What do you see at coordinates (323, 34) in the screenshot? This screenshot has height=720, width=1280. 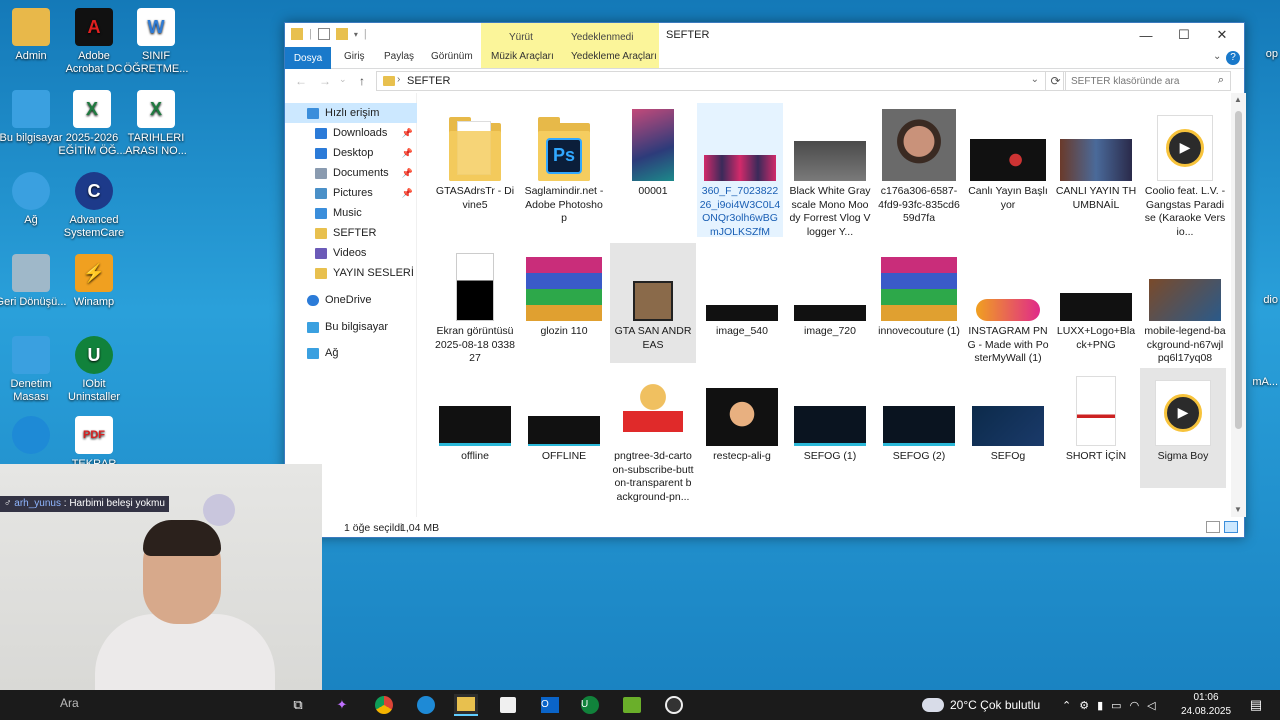 I see `properties-icon` at bounding box center [323, 34].